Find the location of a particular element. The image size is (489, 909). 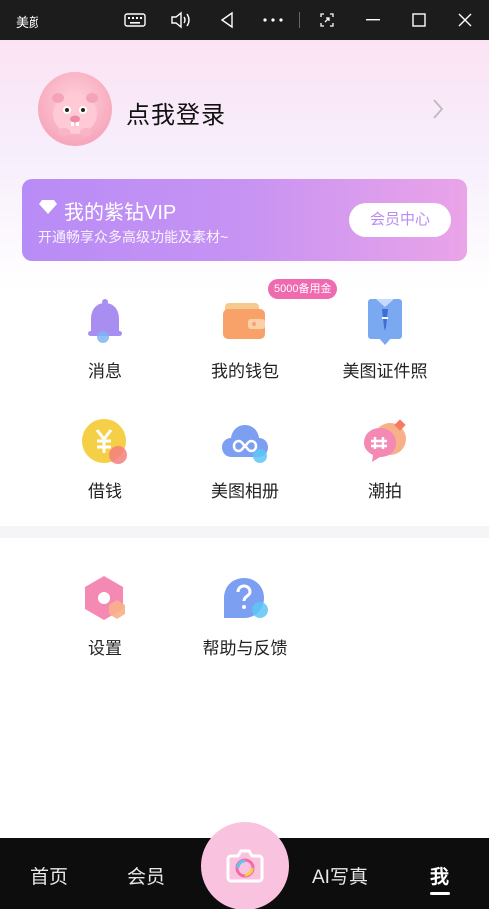

keyboard-icon is located at coordinates (135, 20).